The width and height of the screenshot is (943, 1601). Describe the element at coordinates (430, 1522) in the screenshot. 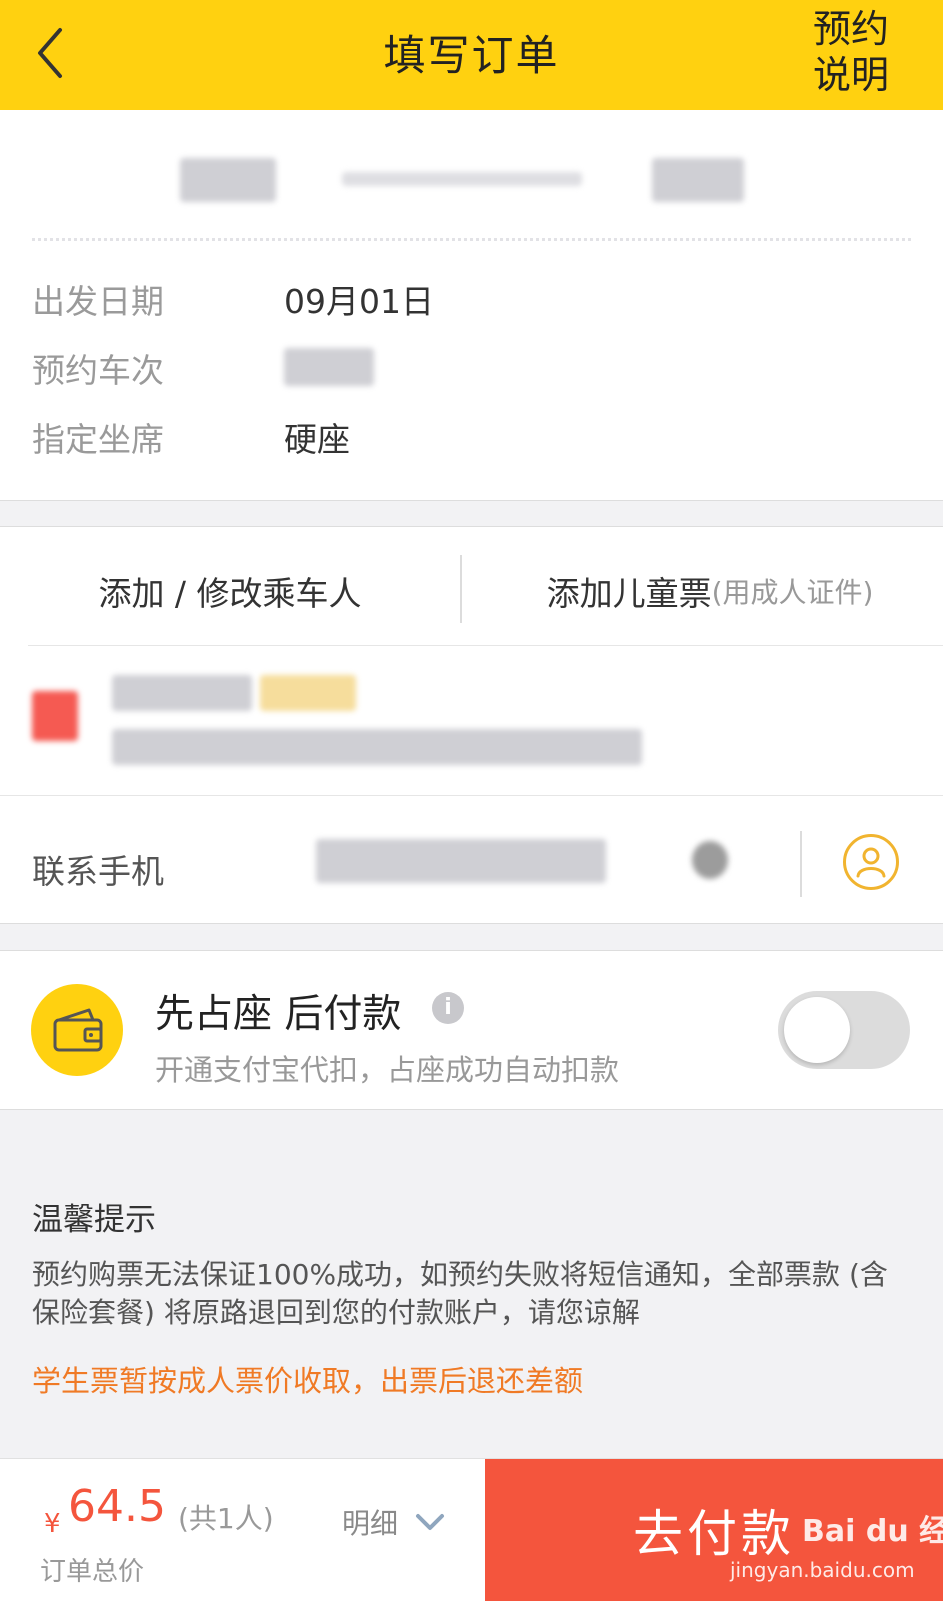

I see `chevron-down-icon` at that location.